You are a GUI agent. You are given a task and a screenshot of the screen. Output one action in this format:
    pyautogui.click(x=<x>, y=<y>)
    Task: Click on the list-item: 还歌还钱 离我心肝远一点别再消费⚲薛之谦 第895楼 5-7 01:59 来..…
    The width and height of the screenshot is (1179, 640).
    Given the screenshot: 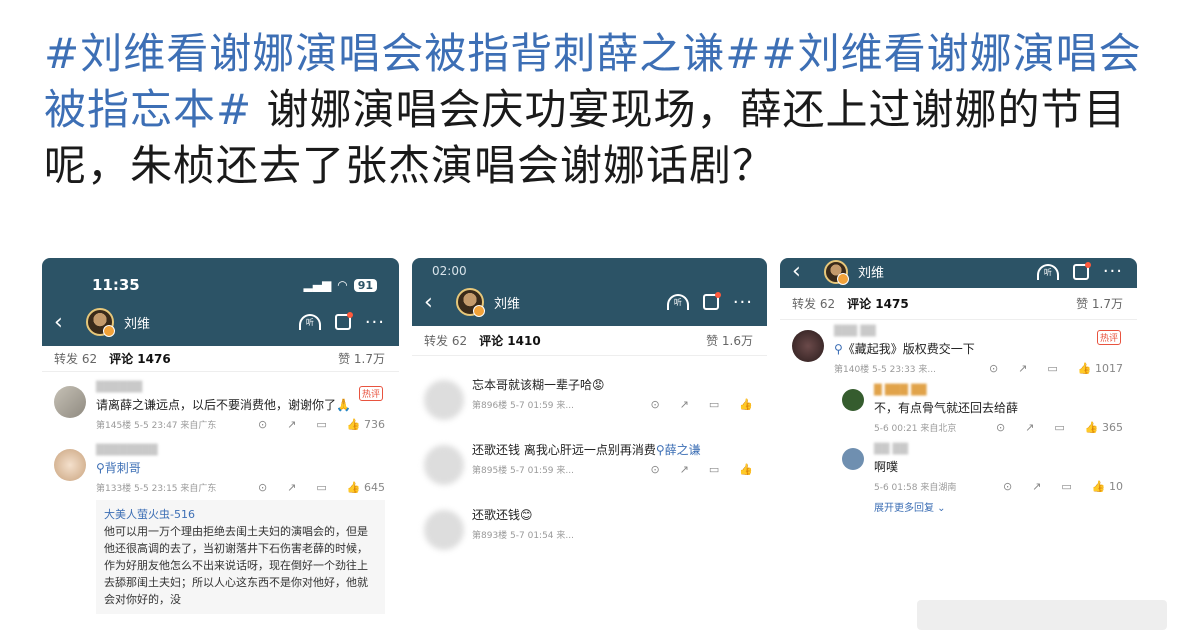 What is the action you would take?
    pyautogui.click(x=589, y=463)
    